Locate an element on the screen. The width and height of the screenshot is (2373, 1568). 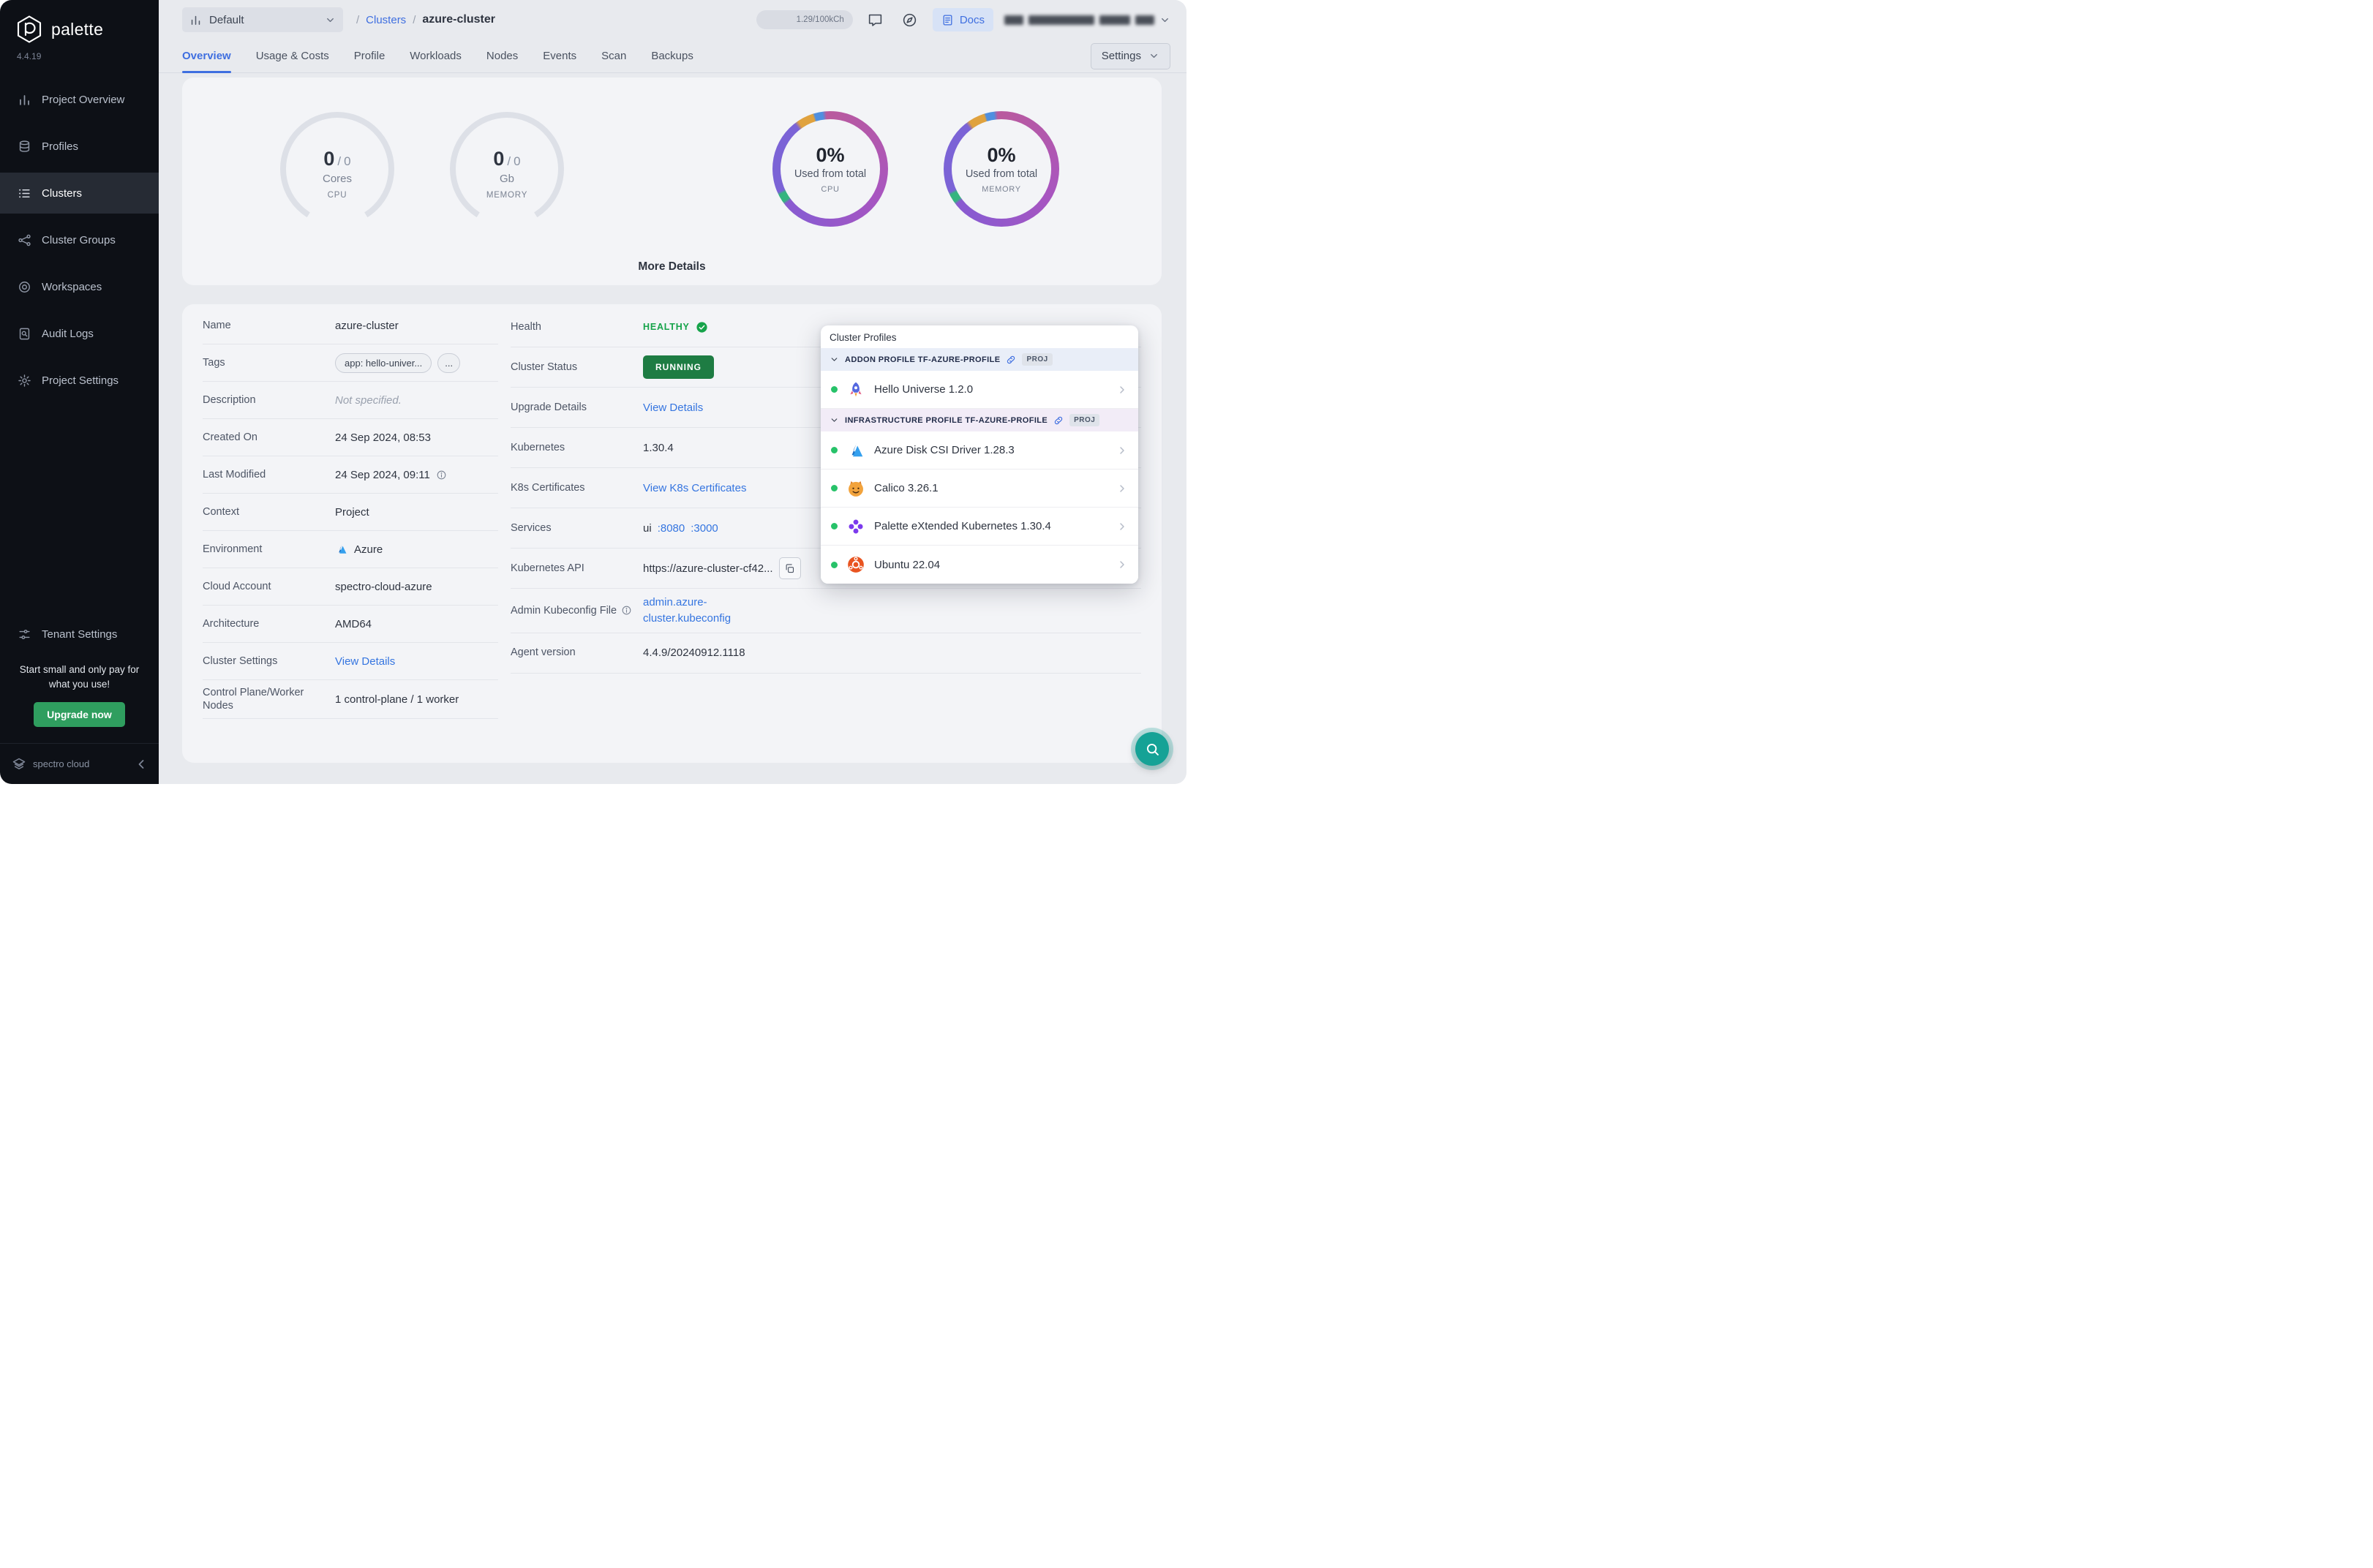
docs-button: Docs is located at coordinates (963, 19).